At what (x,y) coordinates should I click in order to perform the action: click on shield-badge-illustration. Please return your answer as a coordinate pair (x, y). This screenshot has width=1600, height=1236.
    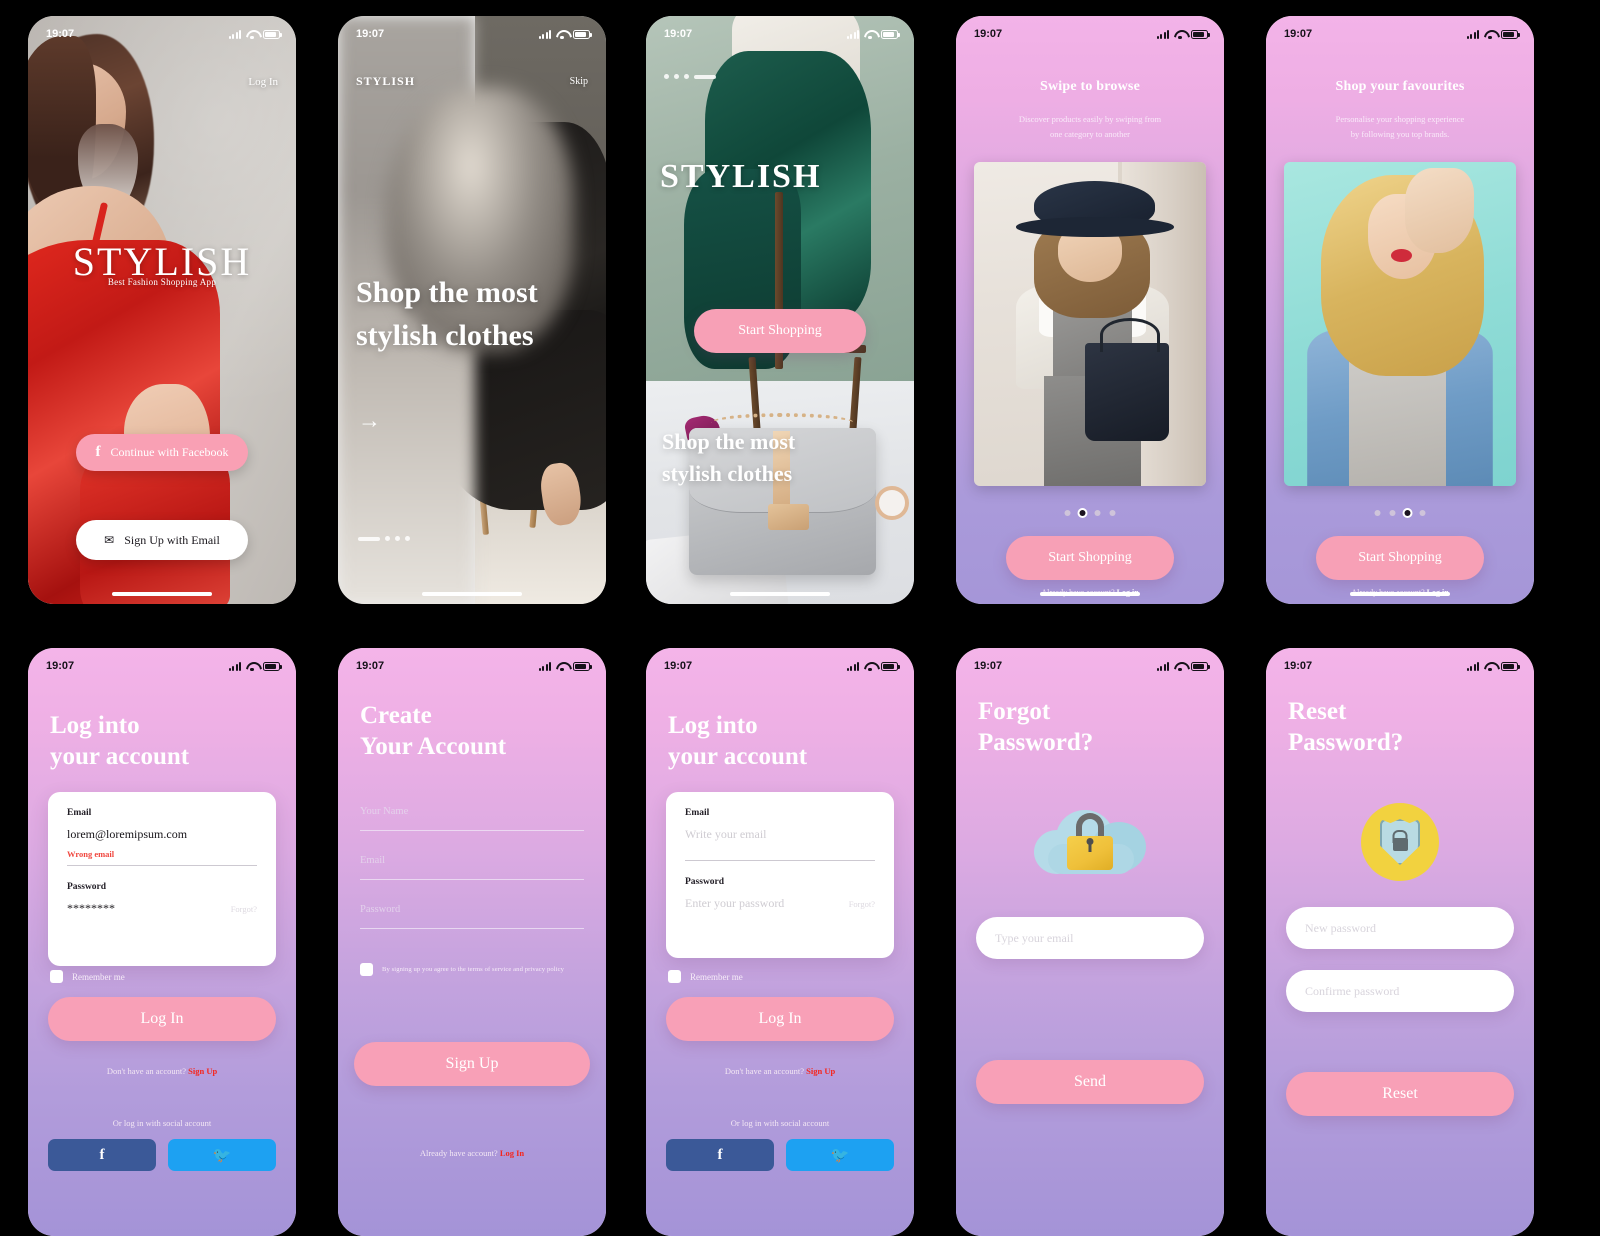
    Looking at the image, I should click on (1400, 842).